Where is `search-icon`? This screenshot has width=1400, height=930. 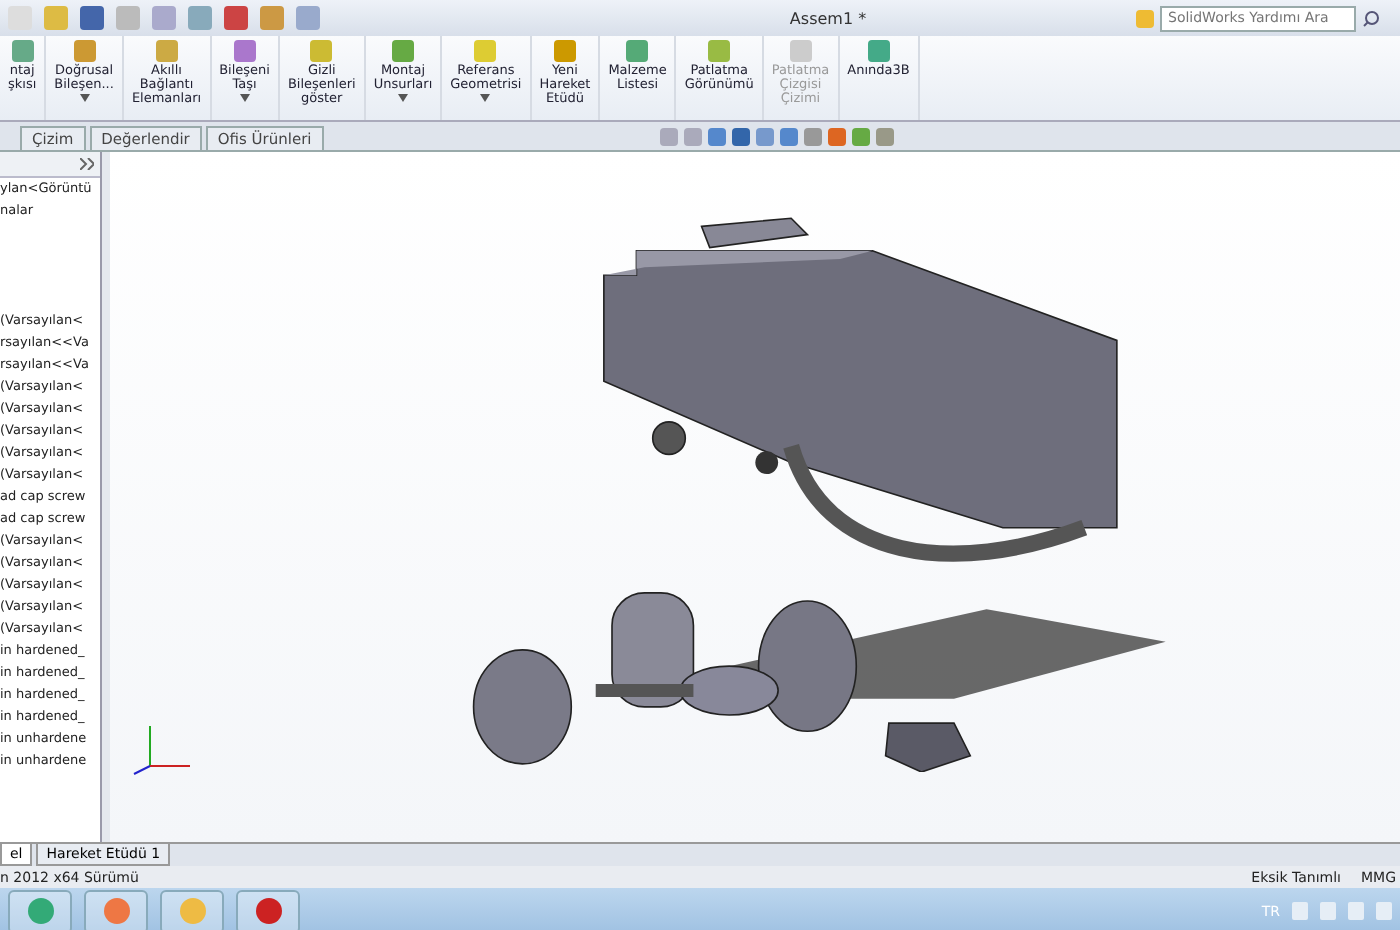
search-icon is located at coordinates (1371, 18).